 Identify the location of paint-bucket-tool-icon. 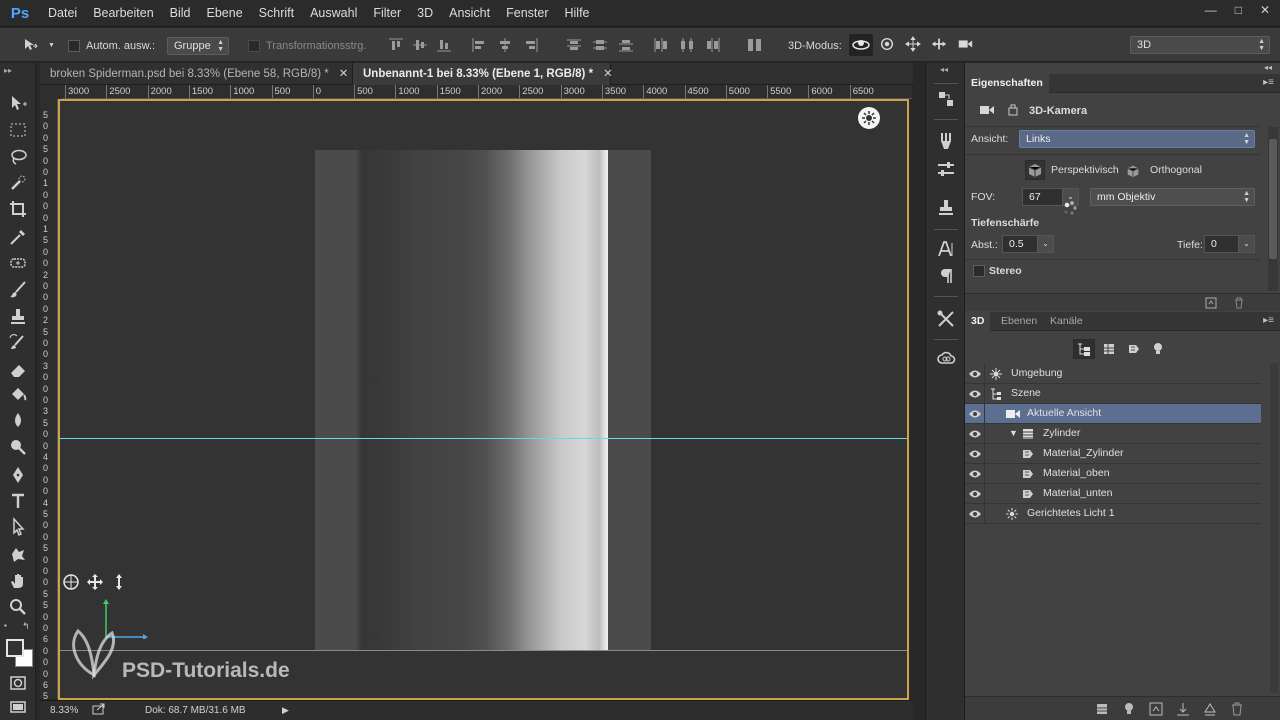
(18, 395).